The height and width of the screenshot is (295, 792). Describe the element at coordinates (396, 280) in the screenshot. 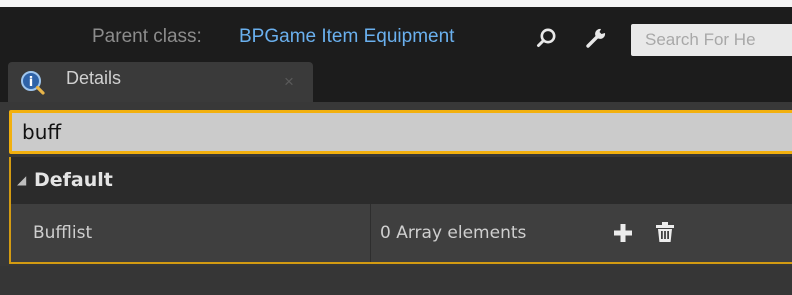

I see `empty-area` at that location.